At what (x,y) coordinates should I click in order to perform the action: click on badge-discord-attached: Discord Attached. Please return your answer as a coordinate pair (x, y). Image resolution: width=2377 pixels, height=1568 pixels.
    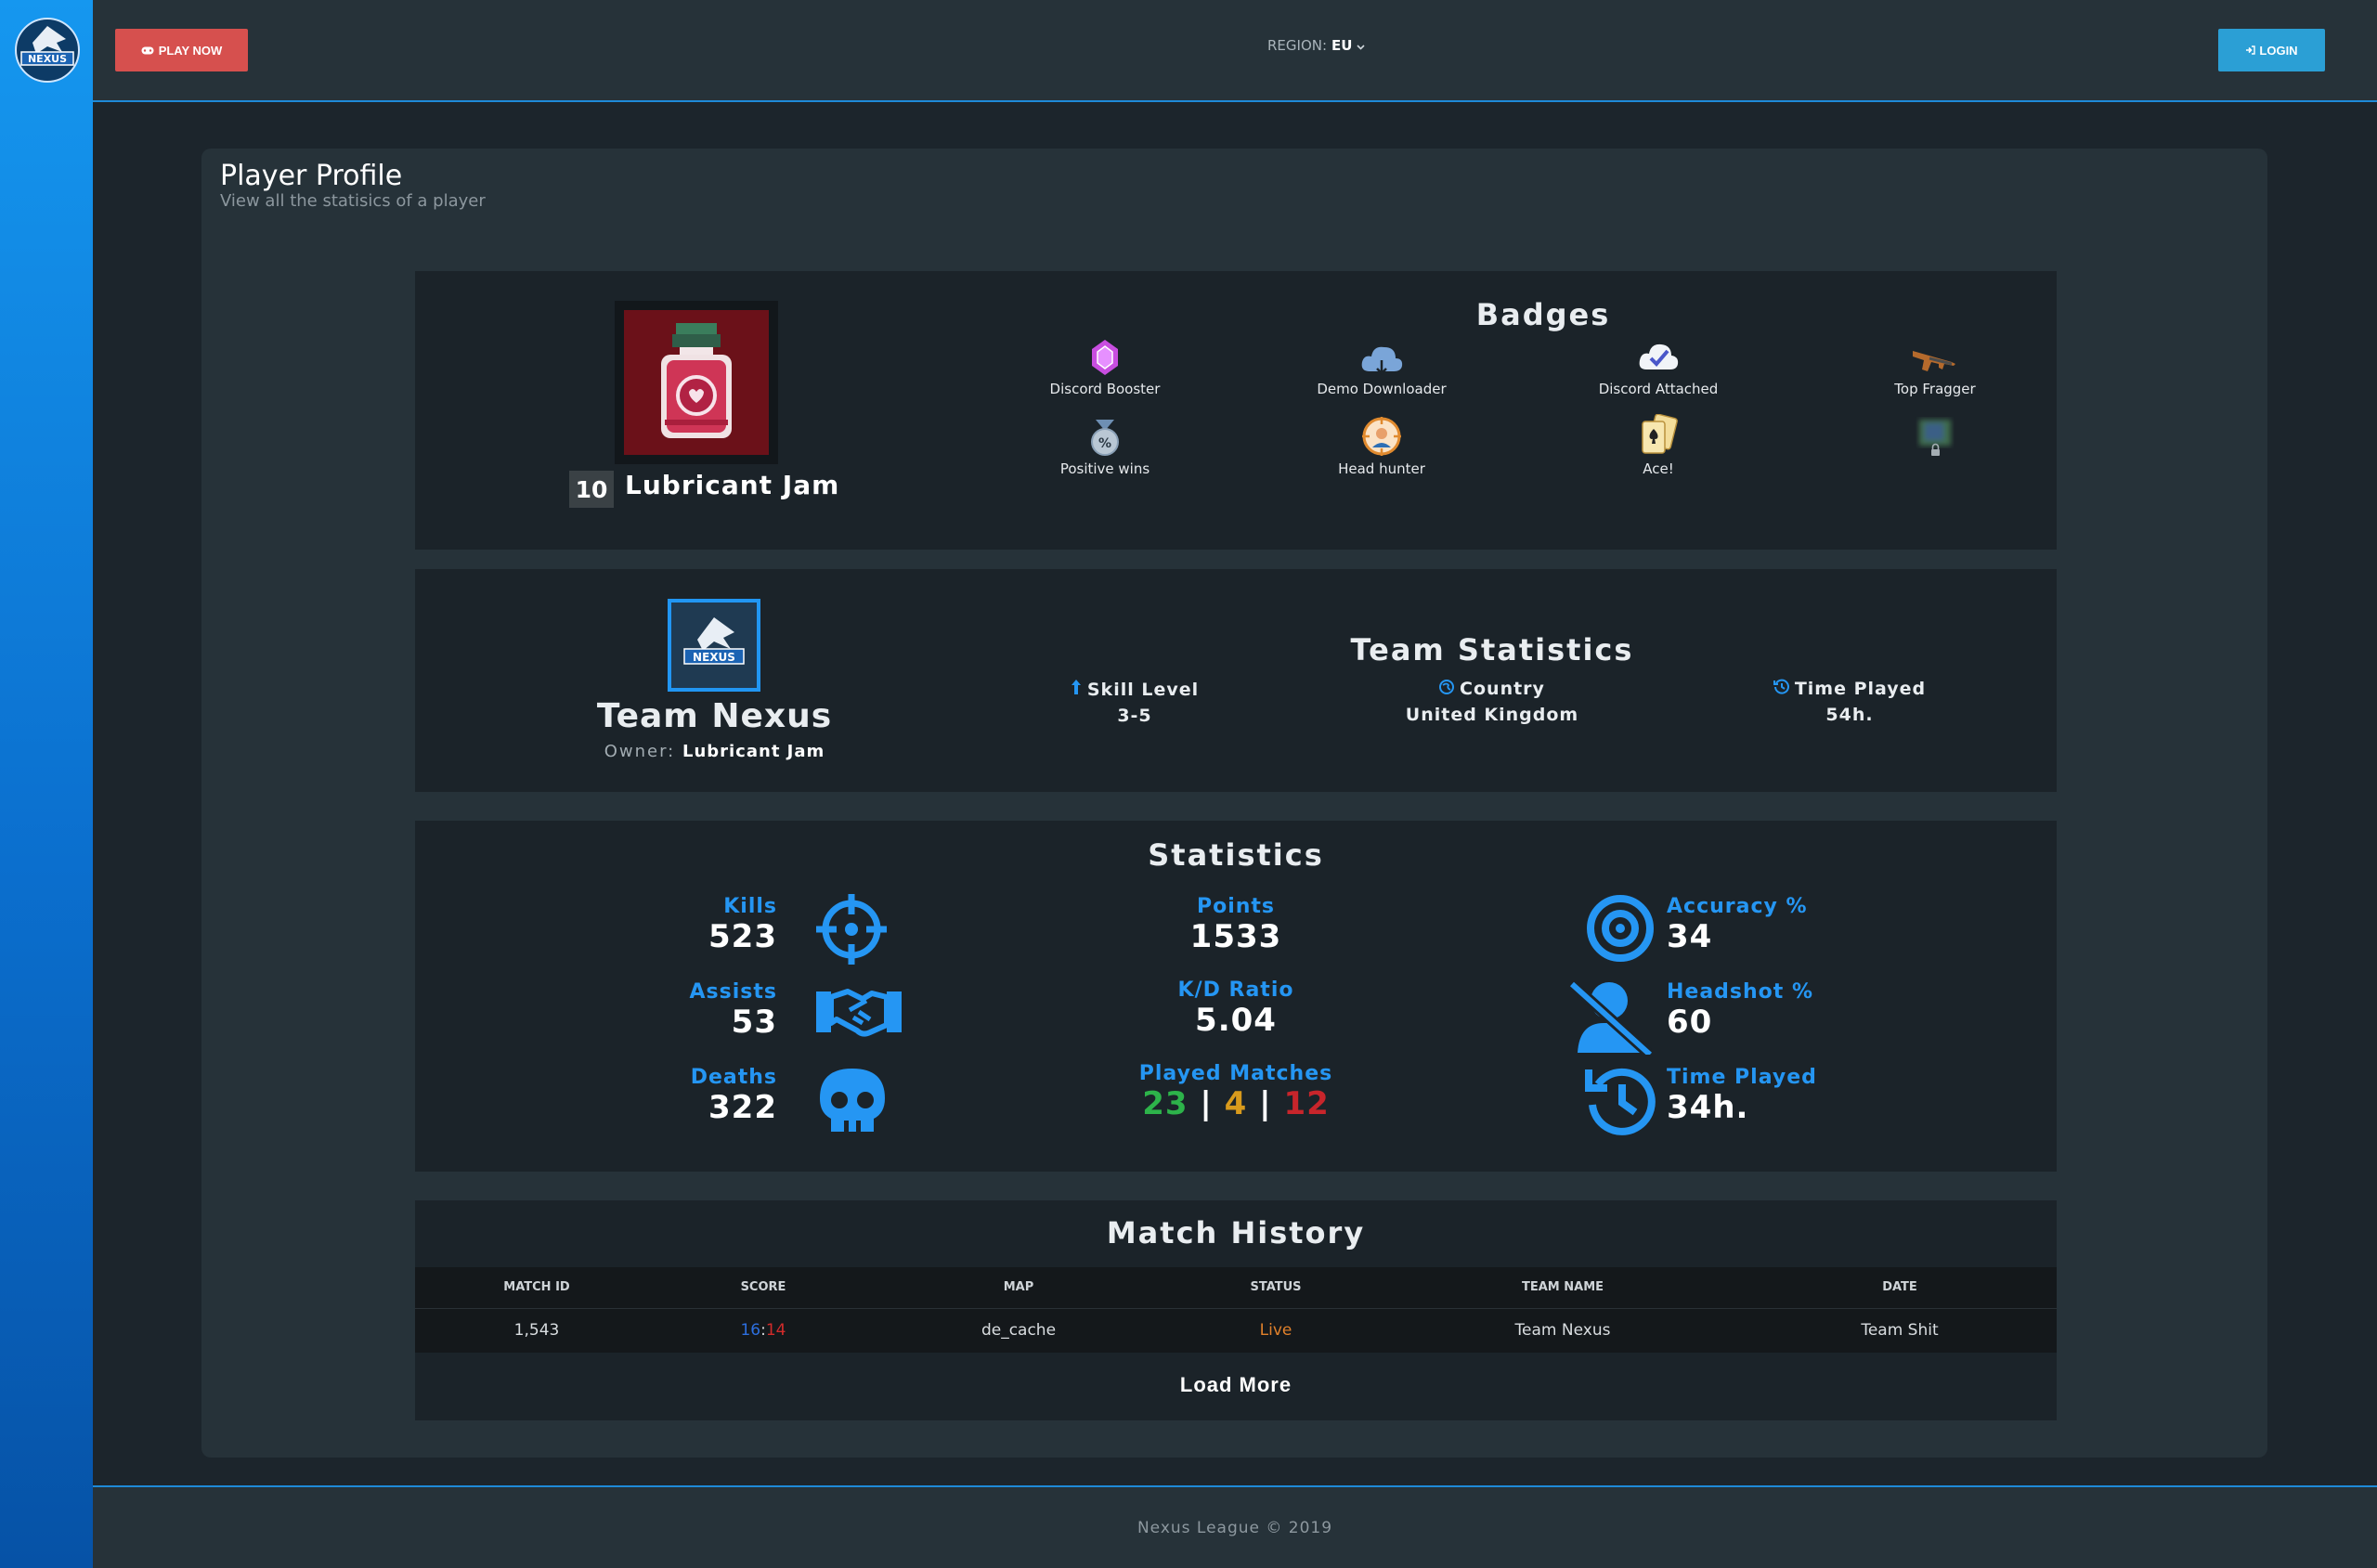
    Looking at the image, I should click on (1658, 366).